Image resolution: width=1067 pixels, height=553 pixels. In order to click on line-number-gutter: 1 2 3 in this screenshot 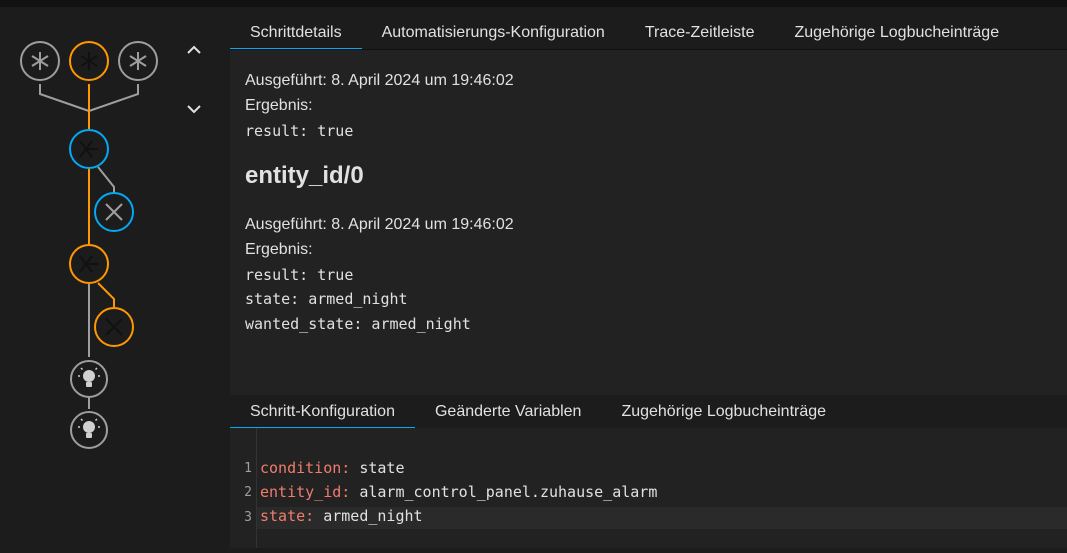, I will do `click(243, 488)`.